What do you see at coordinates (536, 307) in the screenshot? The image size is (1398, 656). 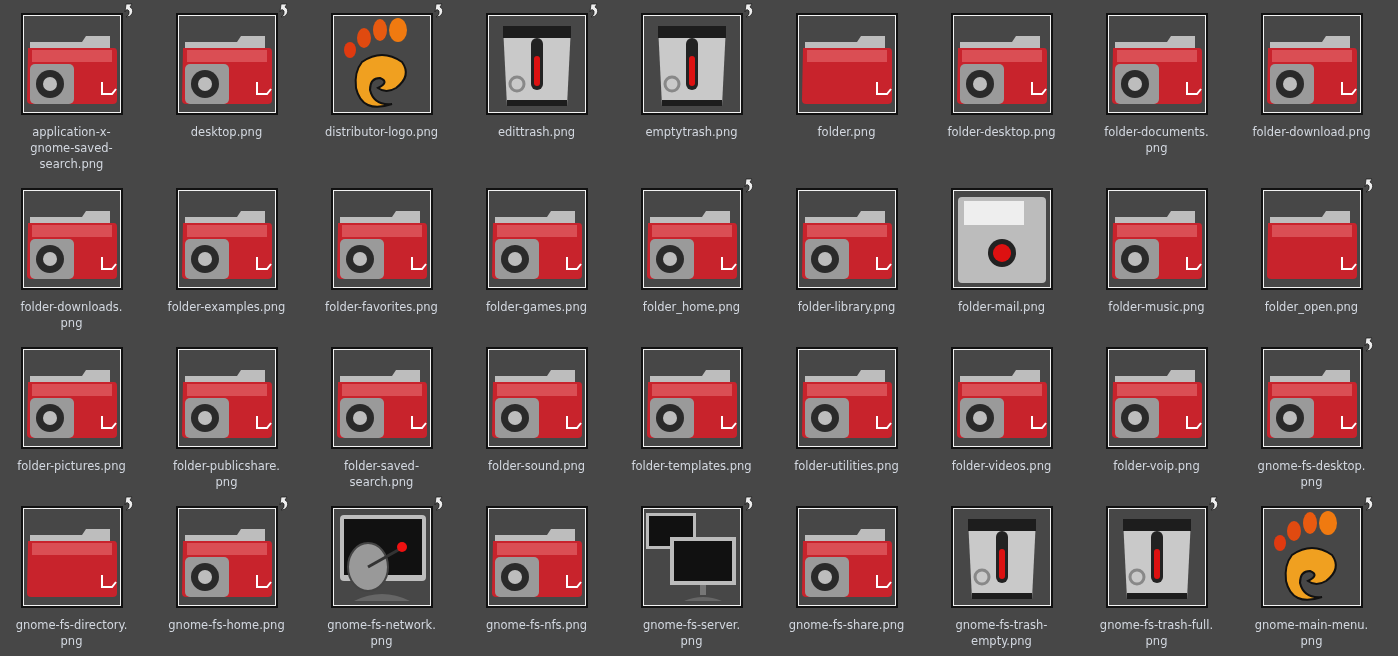 I see `file-name: folder-games.png` at bounding box center [536, 307].